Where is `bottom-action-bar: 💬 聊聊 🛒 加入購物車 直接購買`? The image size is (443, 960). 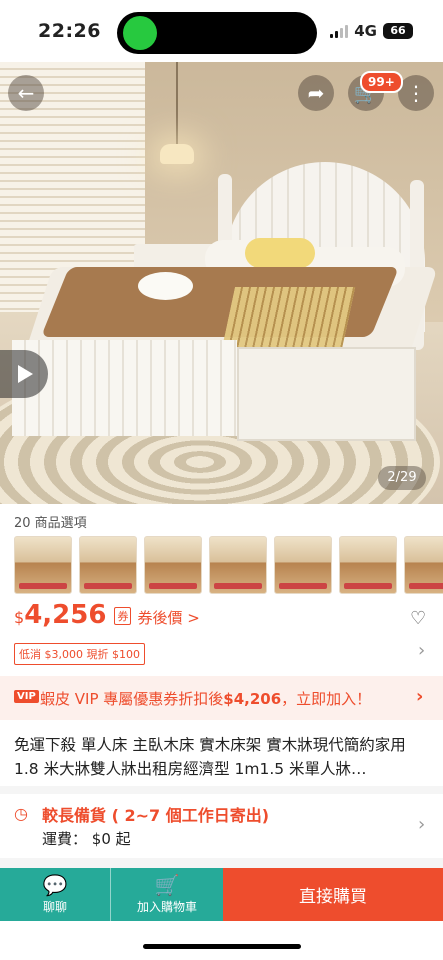 bottom-action-bar: 💬 聊聊 🛒 加入購物車 直接購買 is located at coordinates (221, 894).